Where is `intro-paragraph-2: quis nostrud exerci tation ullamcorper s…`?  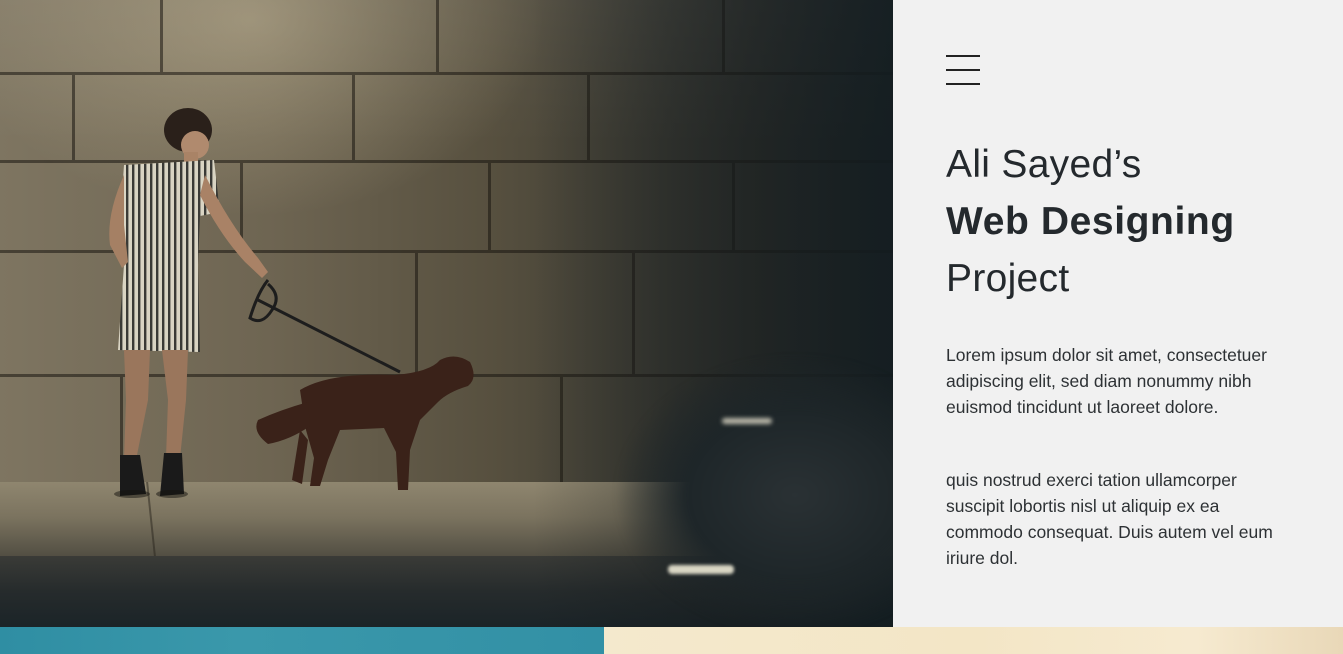
intro-paragraph-2: quis nostrud exerci tation ullamcorper s… is located at coordinates (1109, 519).